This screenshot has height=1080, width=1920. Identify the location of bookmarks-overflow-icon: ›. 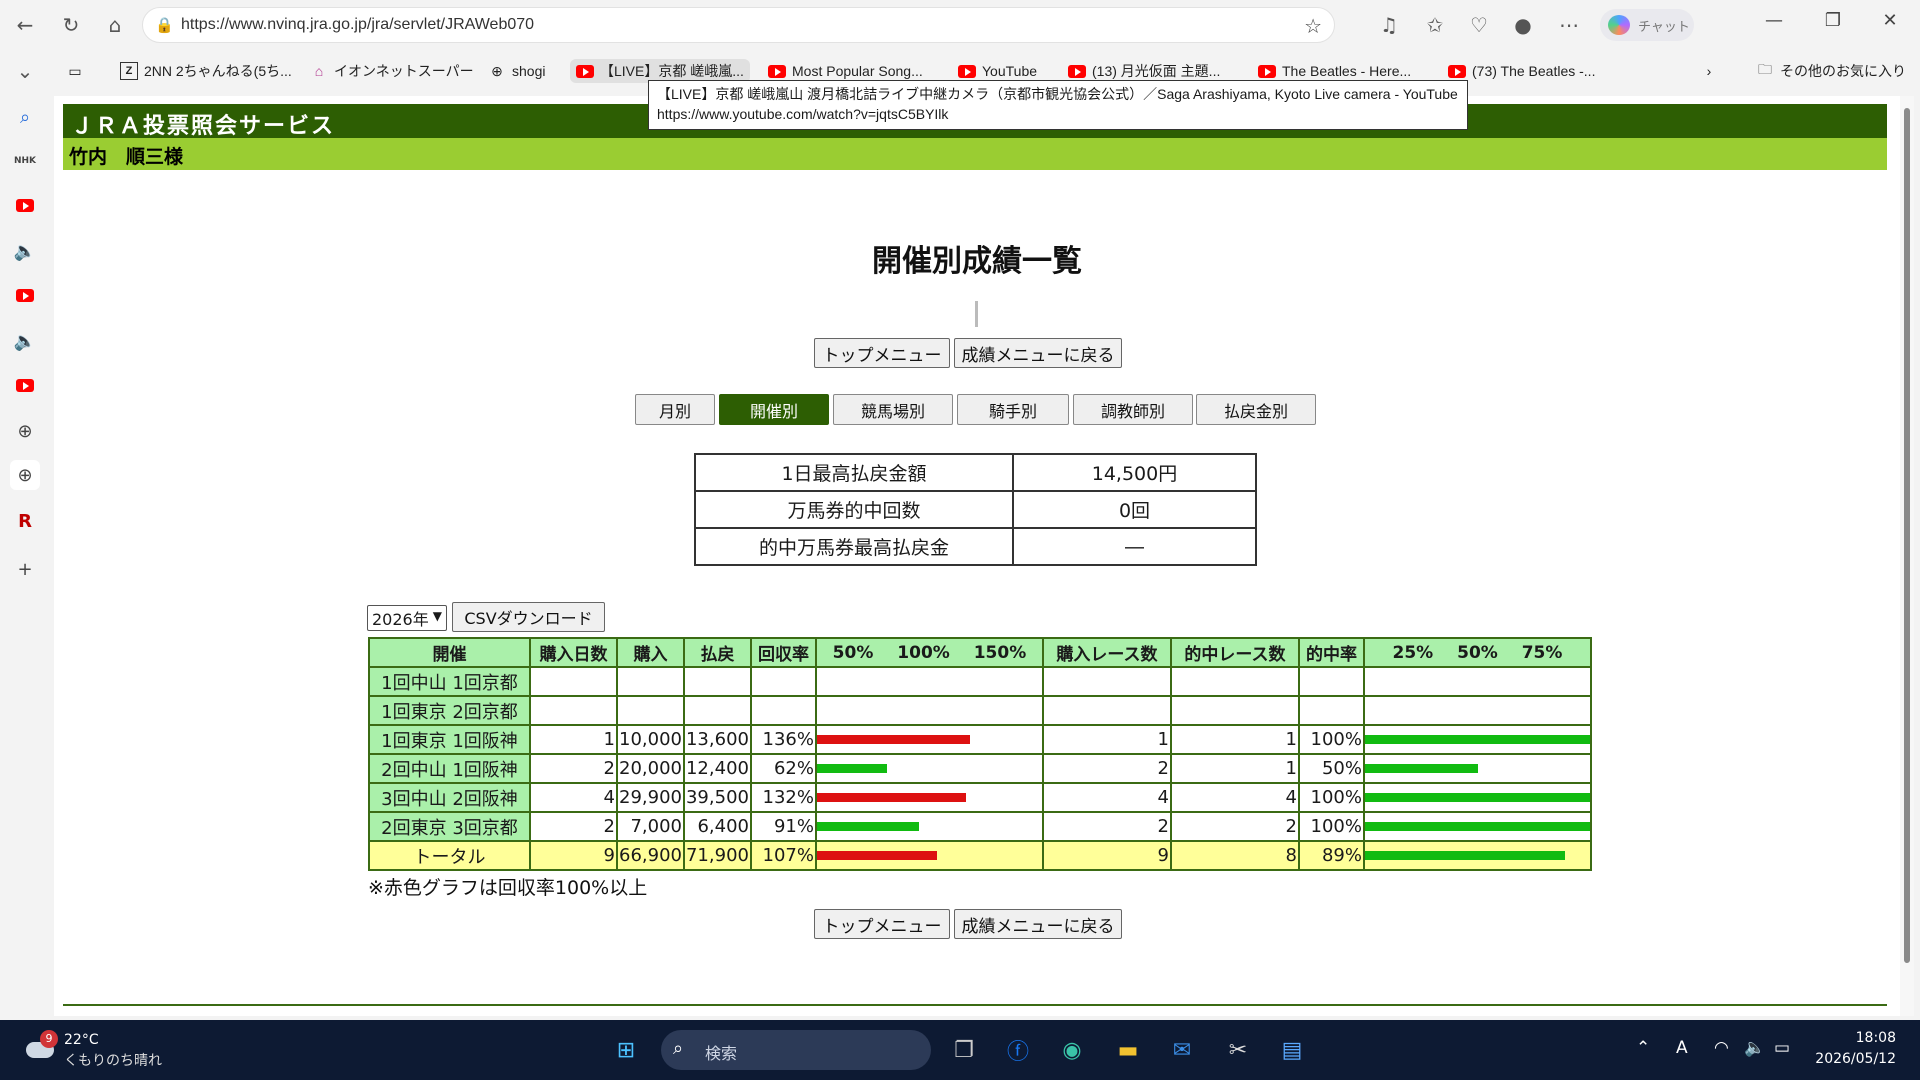
(1709, 71).